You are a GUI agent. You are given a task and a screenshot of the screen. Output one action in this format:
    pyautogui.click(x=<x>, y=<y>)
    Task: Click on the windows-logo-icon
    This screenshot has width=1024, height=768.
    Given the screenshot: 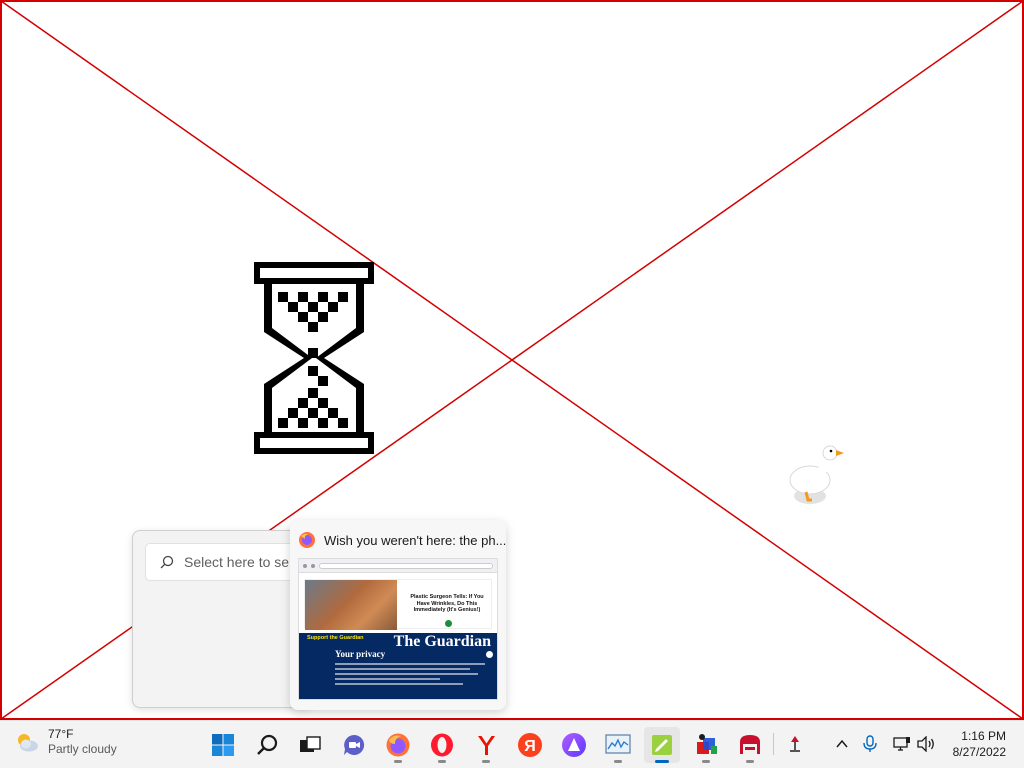 What is the action you would take?
    pyautogui.click(x=223, y=745)
    